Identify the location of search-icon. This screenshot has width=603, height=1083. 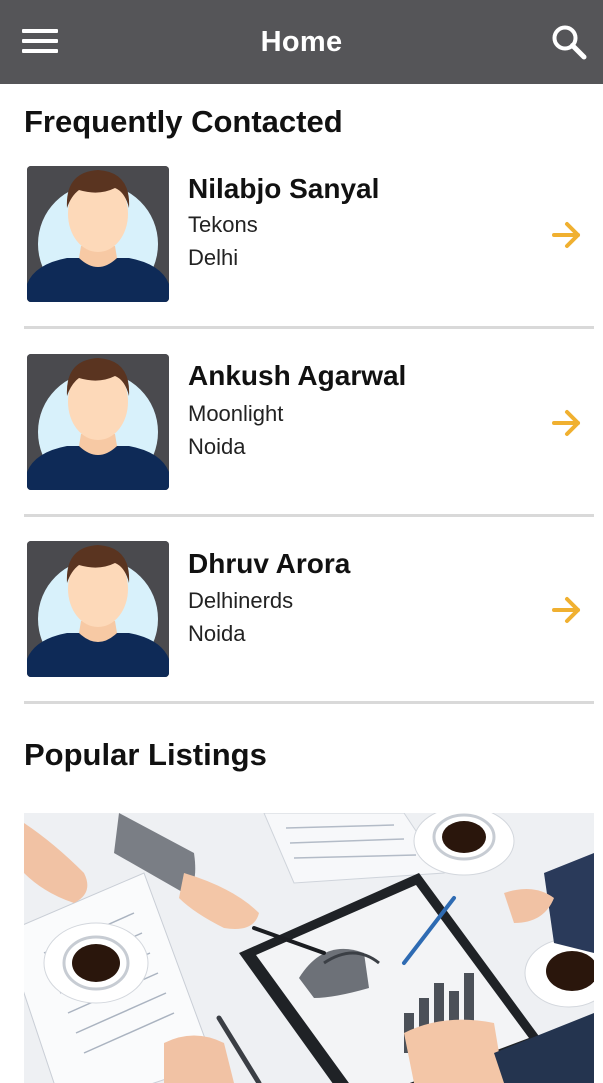
(569, 42).